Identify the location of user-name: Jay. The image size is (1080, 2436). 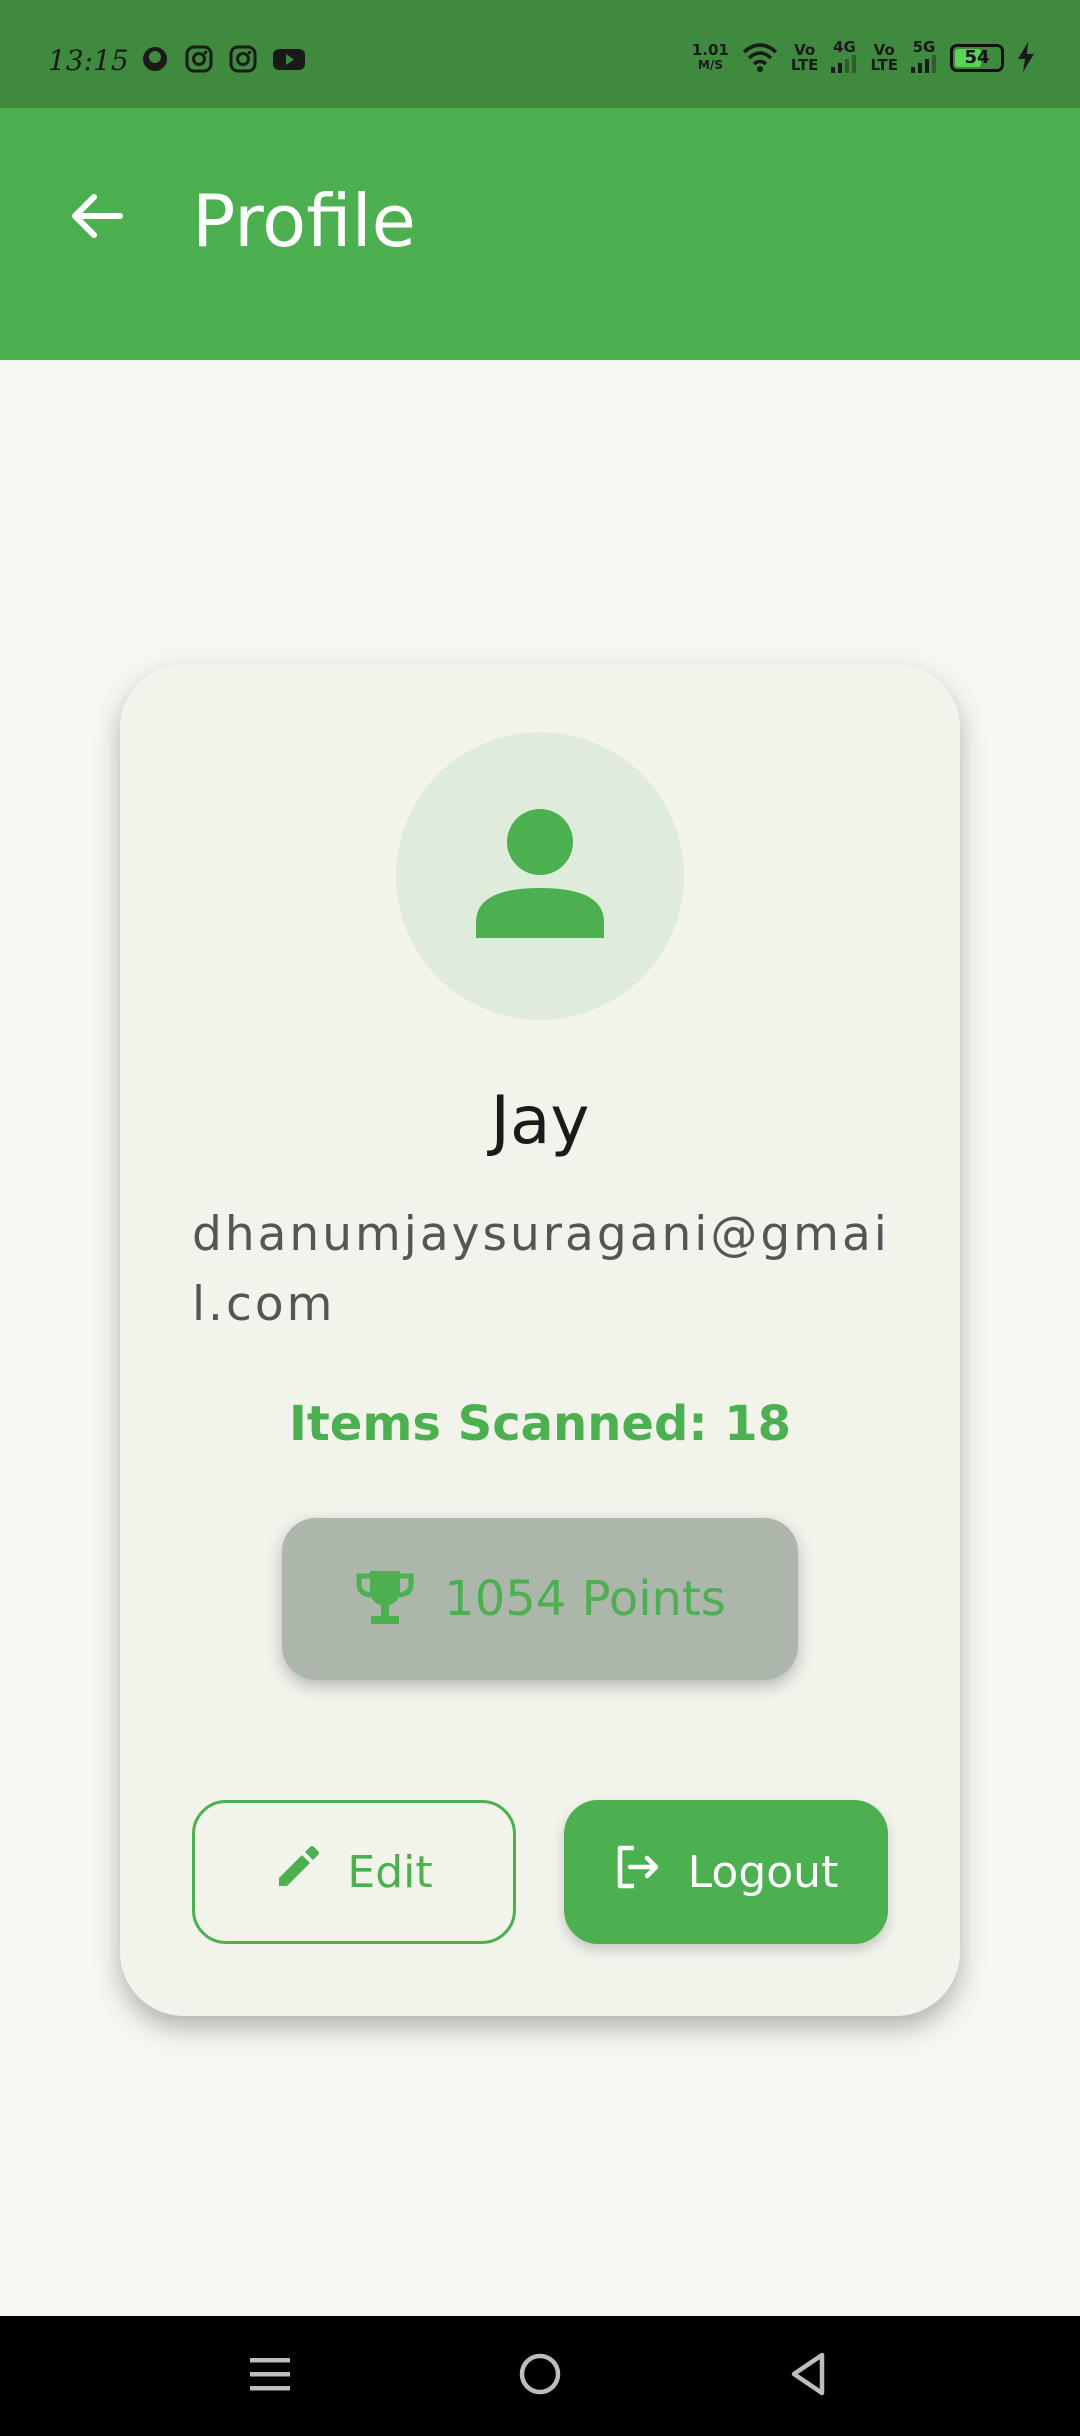
(540, 1120).